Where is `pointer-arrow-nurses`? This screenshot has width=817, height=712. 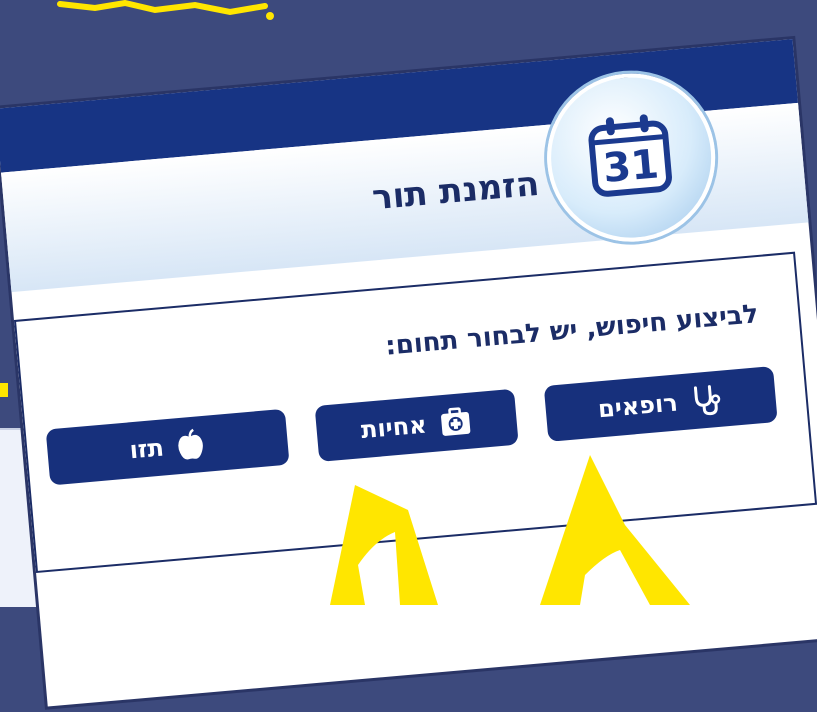
pointer-arrow-nurses is located at coordinates (384, 545).